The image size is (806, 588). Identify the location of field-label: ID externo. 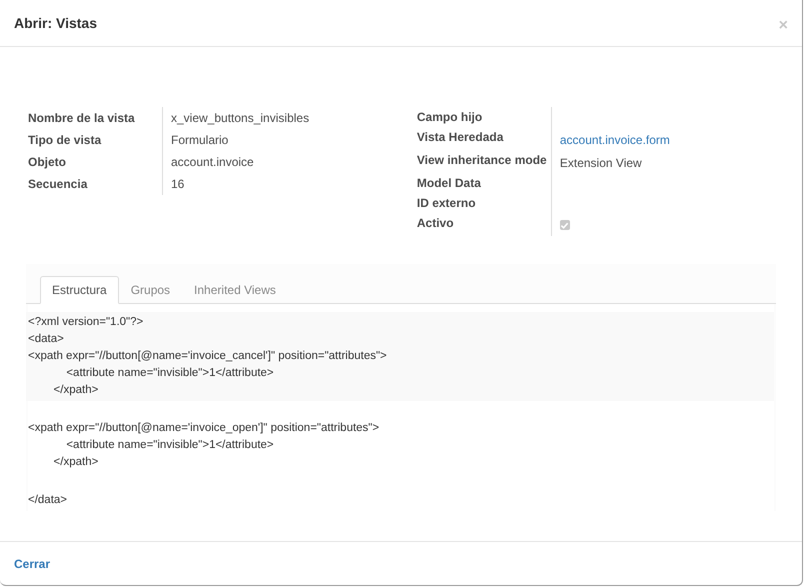
(446, 203).